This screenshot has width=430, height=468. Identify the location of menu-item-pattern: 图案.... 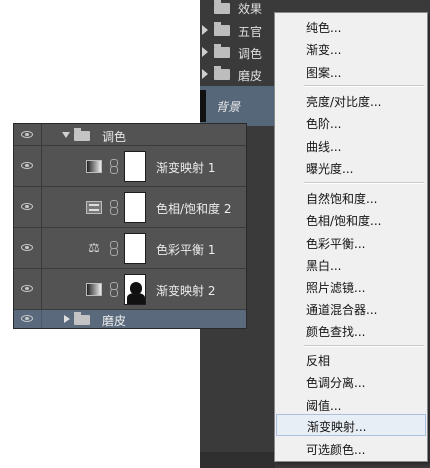
(351, 71).